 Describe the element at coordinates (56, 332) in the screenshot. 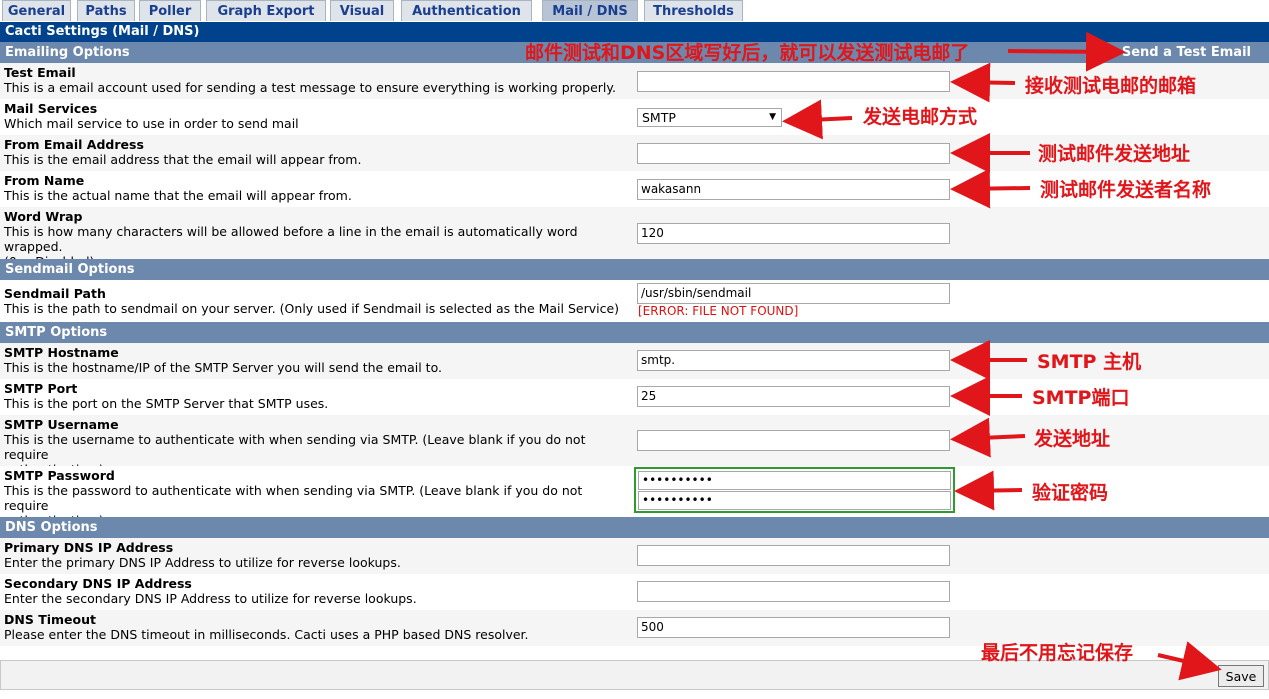

I see `section-title: SMTP Options` at that location.